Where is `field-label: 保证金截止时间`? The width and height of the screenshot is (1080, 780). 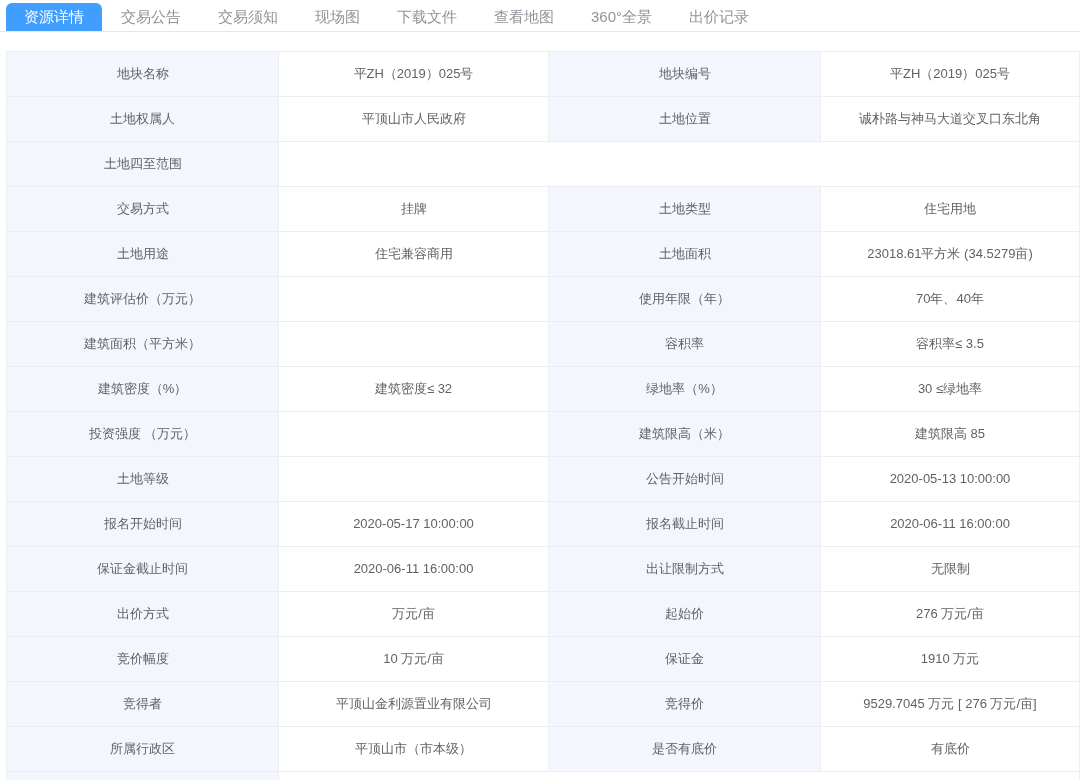 field-label: 保证金截止时间 is located at coordinates (142, 569).